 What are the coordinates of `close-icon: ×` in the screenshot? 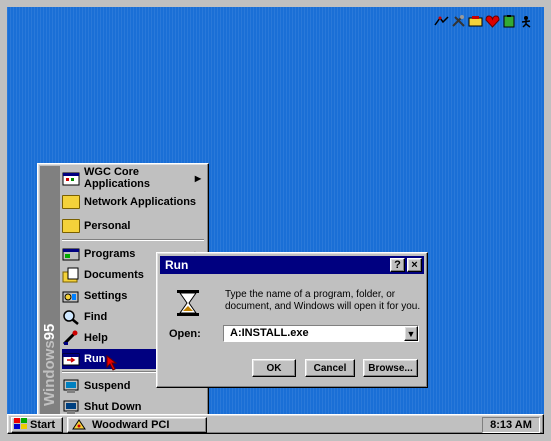 It's located at (414, 265).